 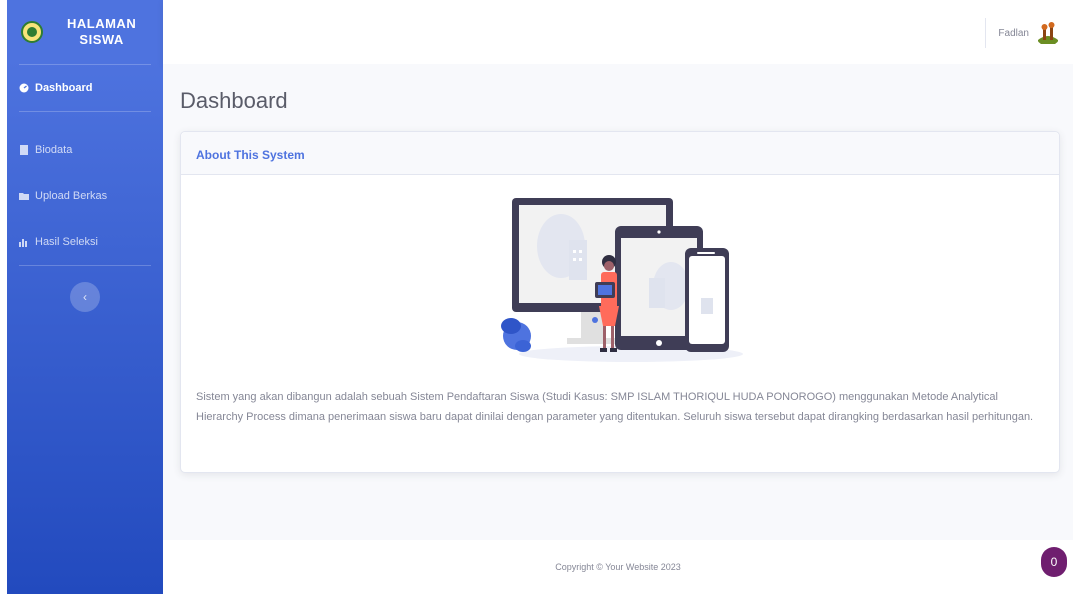 I want to click on topbar-divider, so click(x=985, y=33).